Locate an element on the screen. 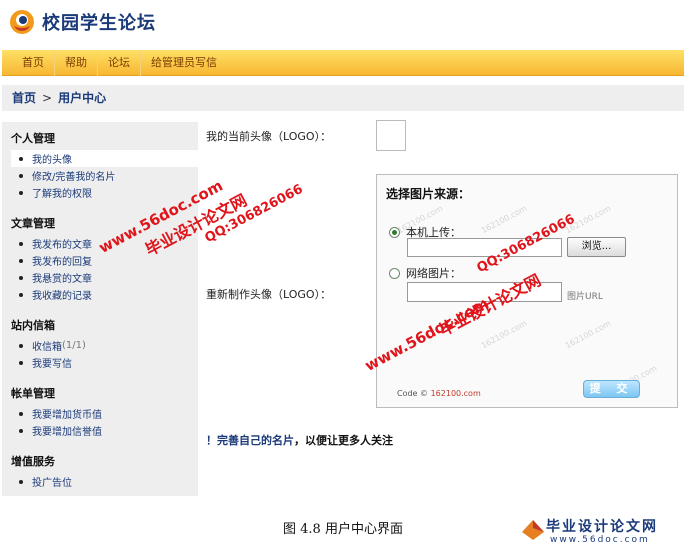 This screenshot has width=686, height=550. submit-button: 提 交 is located at coordinates (611, 389).